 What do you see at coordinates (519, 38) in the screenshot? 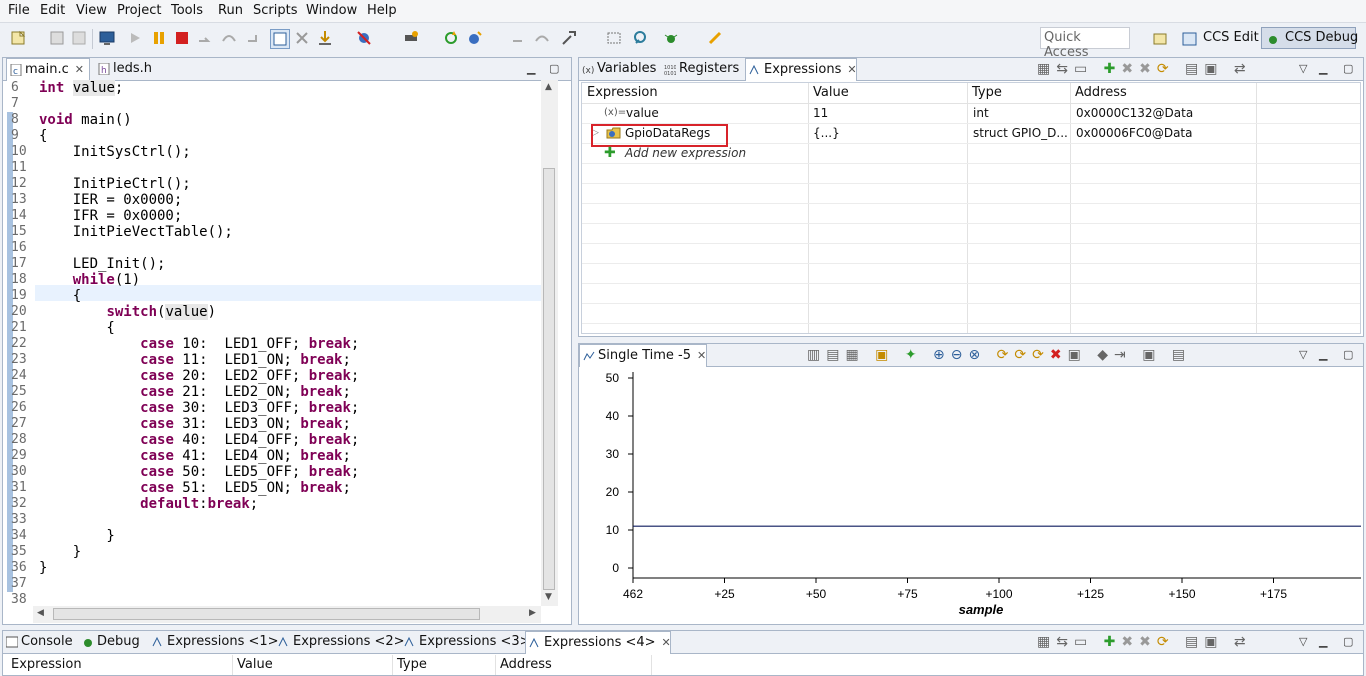
I see `step-asm-icon` at bounding box center [519, 38].